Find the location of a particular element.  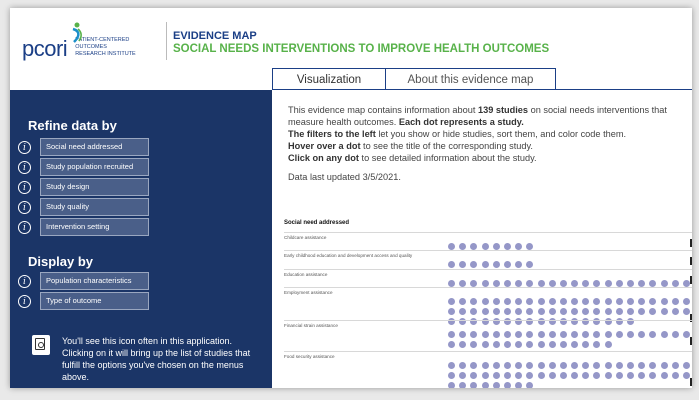

display-button-label: Type of outcome is located at coordinates (94, 301).